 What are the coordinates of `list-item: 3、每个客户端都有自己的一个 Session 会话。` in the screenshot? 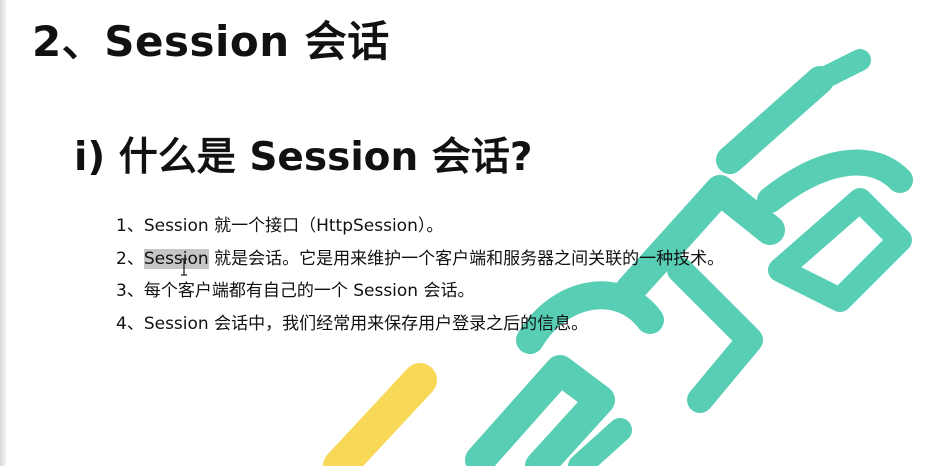 It's located at (295, 291).